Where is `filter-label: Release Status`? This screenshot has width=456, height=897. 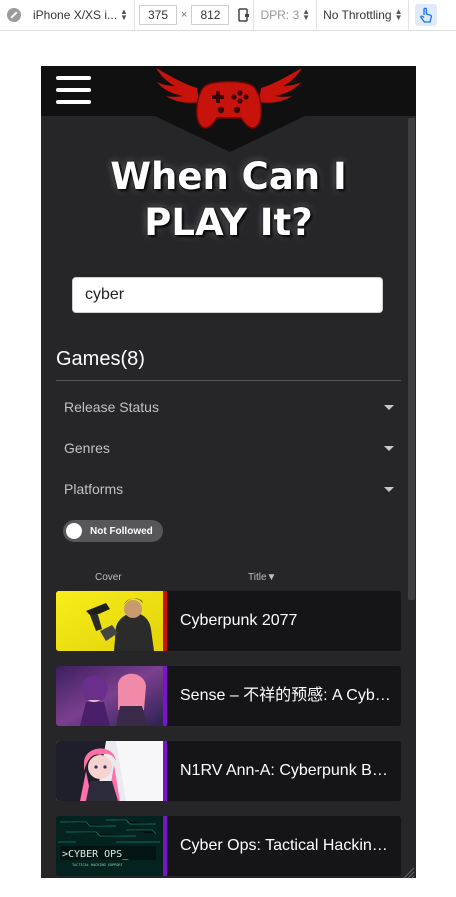
filter-label: Release Status is located at coordinates (111, 407).